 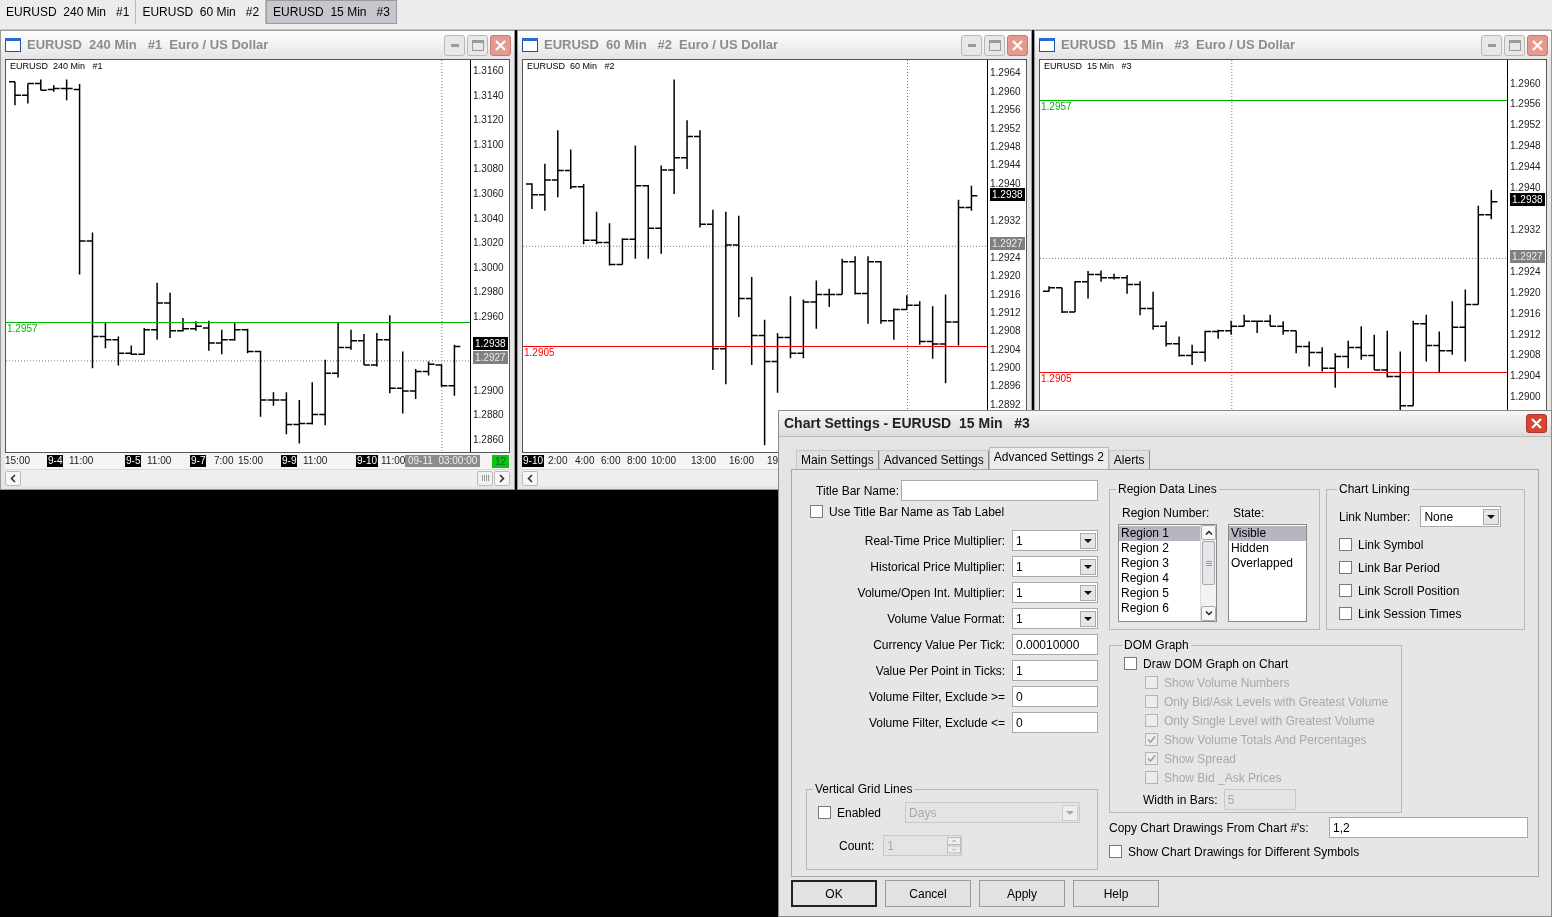 What do you see at coordinates (637, 461) in the screenshot?
I see `time-label: 8:00` at bounding box center [637, 461].